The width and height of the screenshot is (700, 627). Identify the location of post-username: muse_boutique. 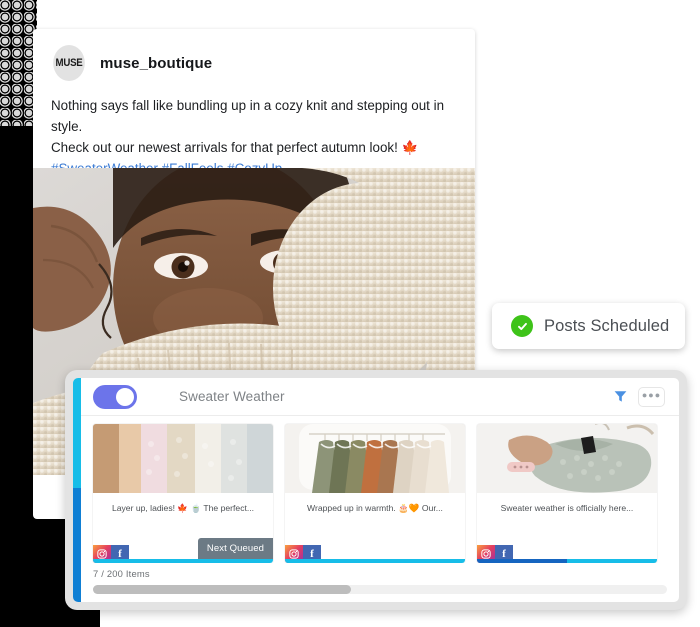
(156, 63).